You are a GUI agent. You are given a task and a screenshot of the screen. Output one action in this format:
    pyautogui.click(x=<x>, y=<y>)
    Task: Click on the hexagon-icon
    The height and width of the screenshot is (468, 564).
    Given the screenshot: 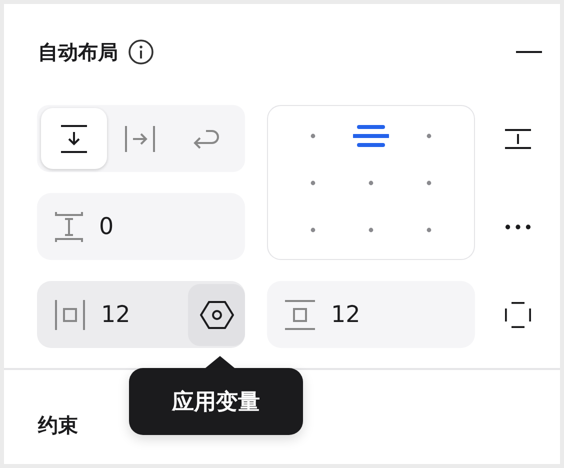 What is the action you would take?
    pyautogui.click(x=217, y=315)
    